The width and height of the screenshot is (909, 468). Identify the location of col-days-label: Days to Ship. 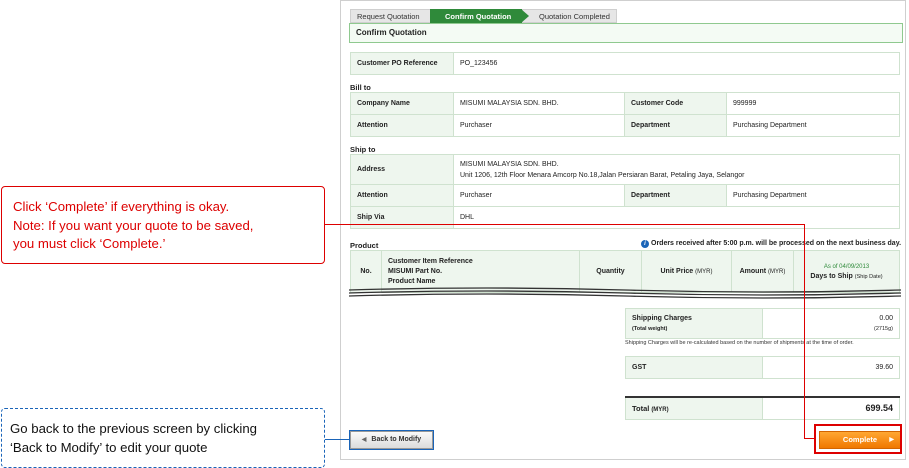
(831, 276).